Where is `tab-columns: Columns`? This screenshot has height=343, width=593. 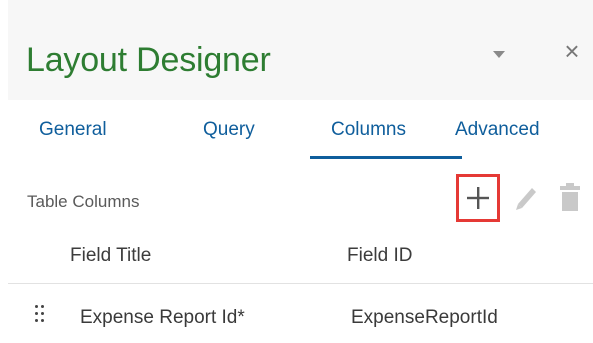
tab-columns: Columns is located at coordinates (368, 130).